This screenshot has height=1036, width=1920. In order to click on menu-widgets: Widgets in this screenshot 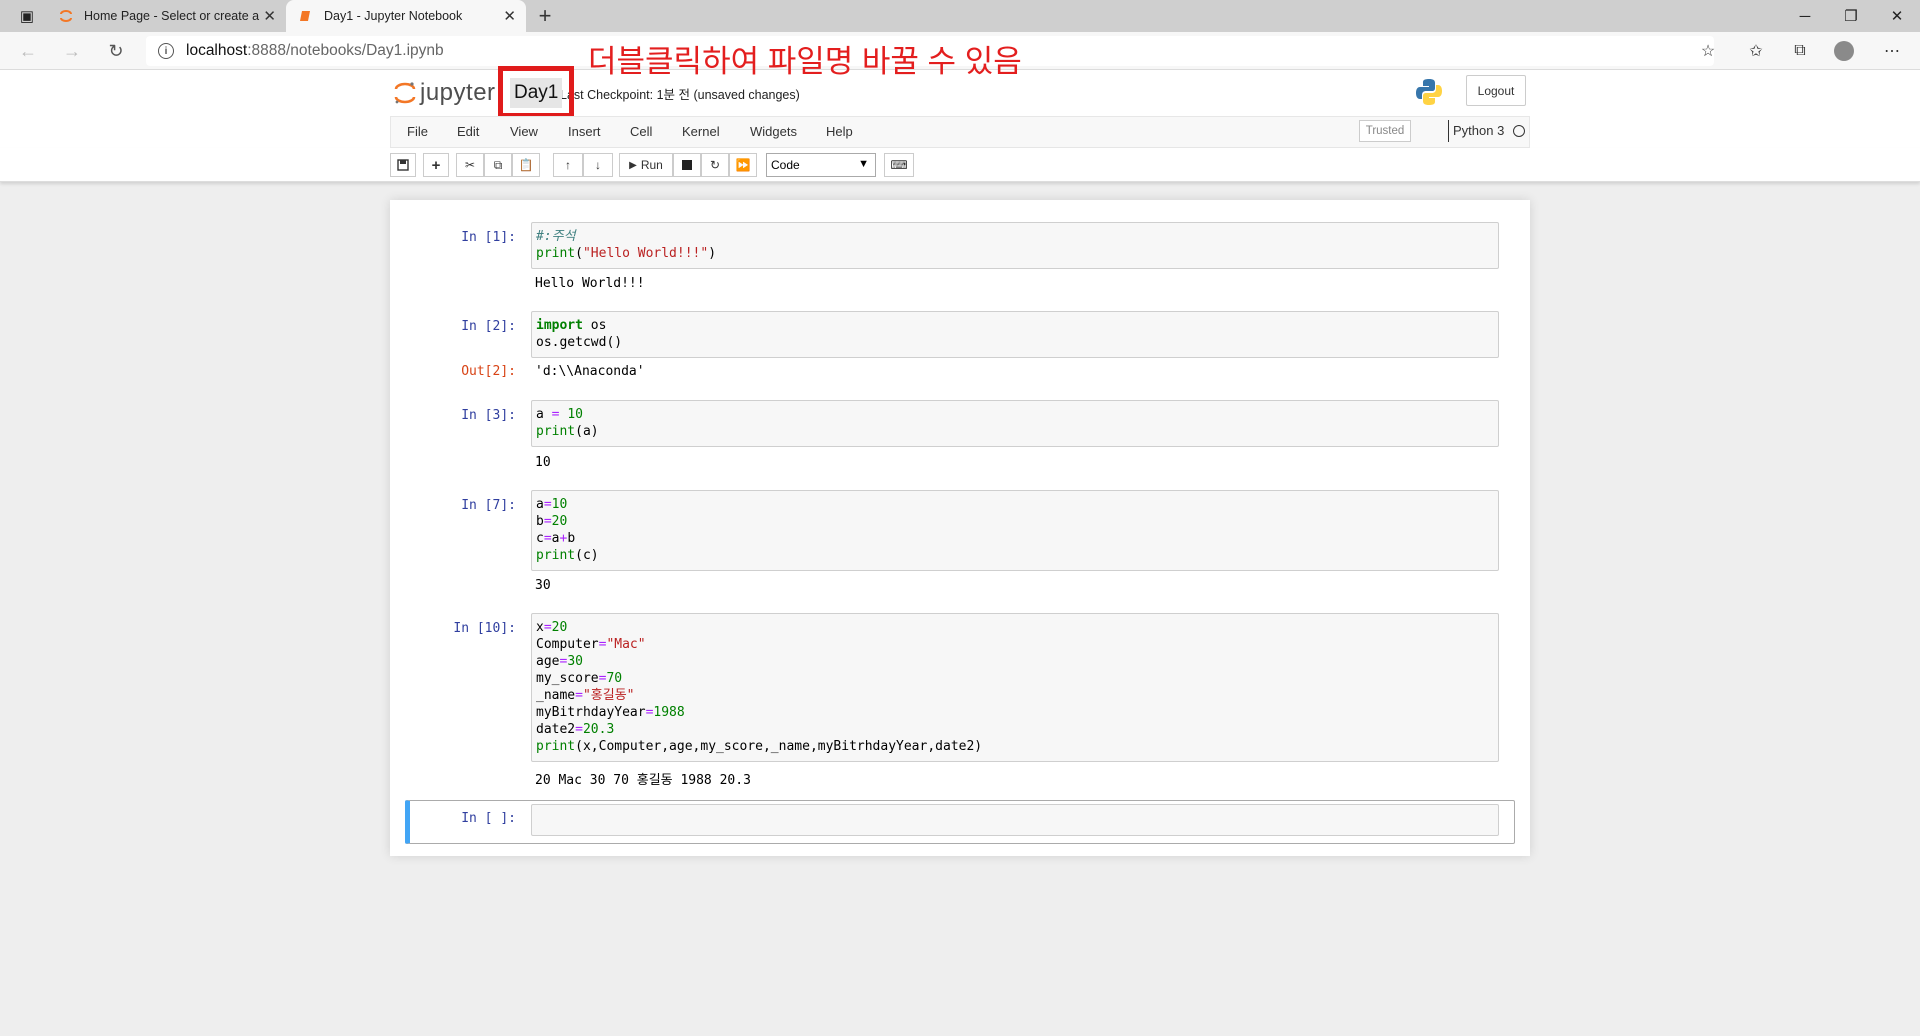, I will do `click(773, 131)`.